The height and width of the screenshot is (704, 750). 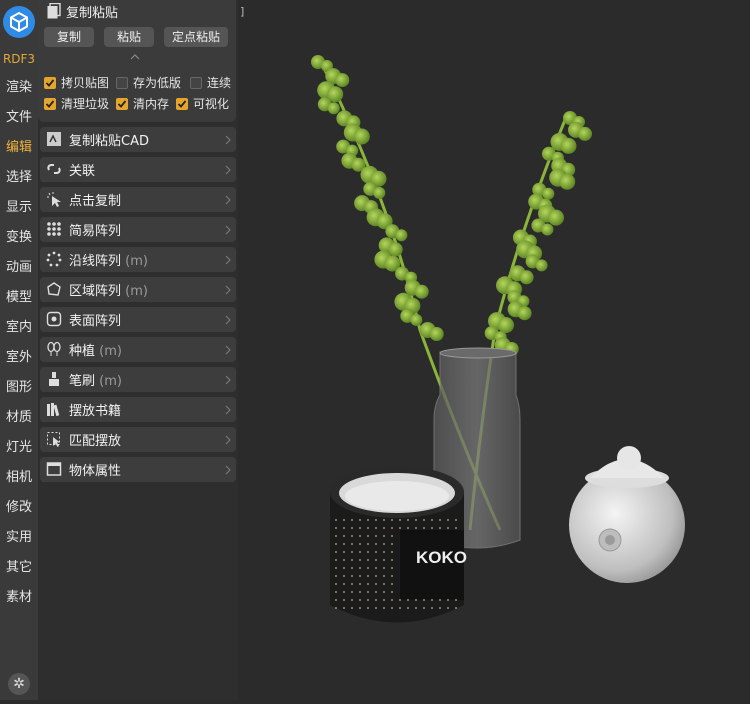 What do you see at coordinates (69, 37) in the screenshot?
I see `copy-button: 复制` at bounding box center [69, 37].